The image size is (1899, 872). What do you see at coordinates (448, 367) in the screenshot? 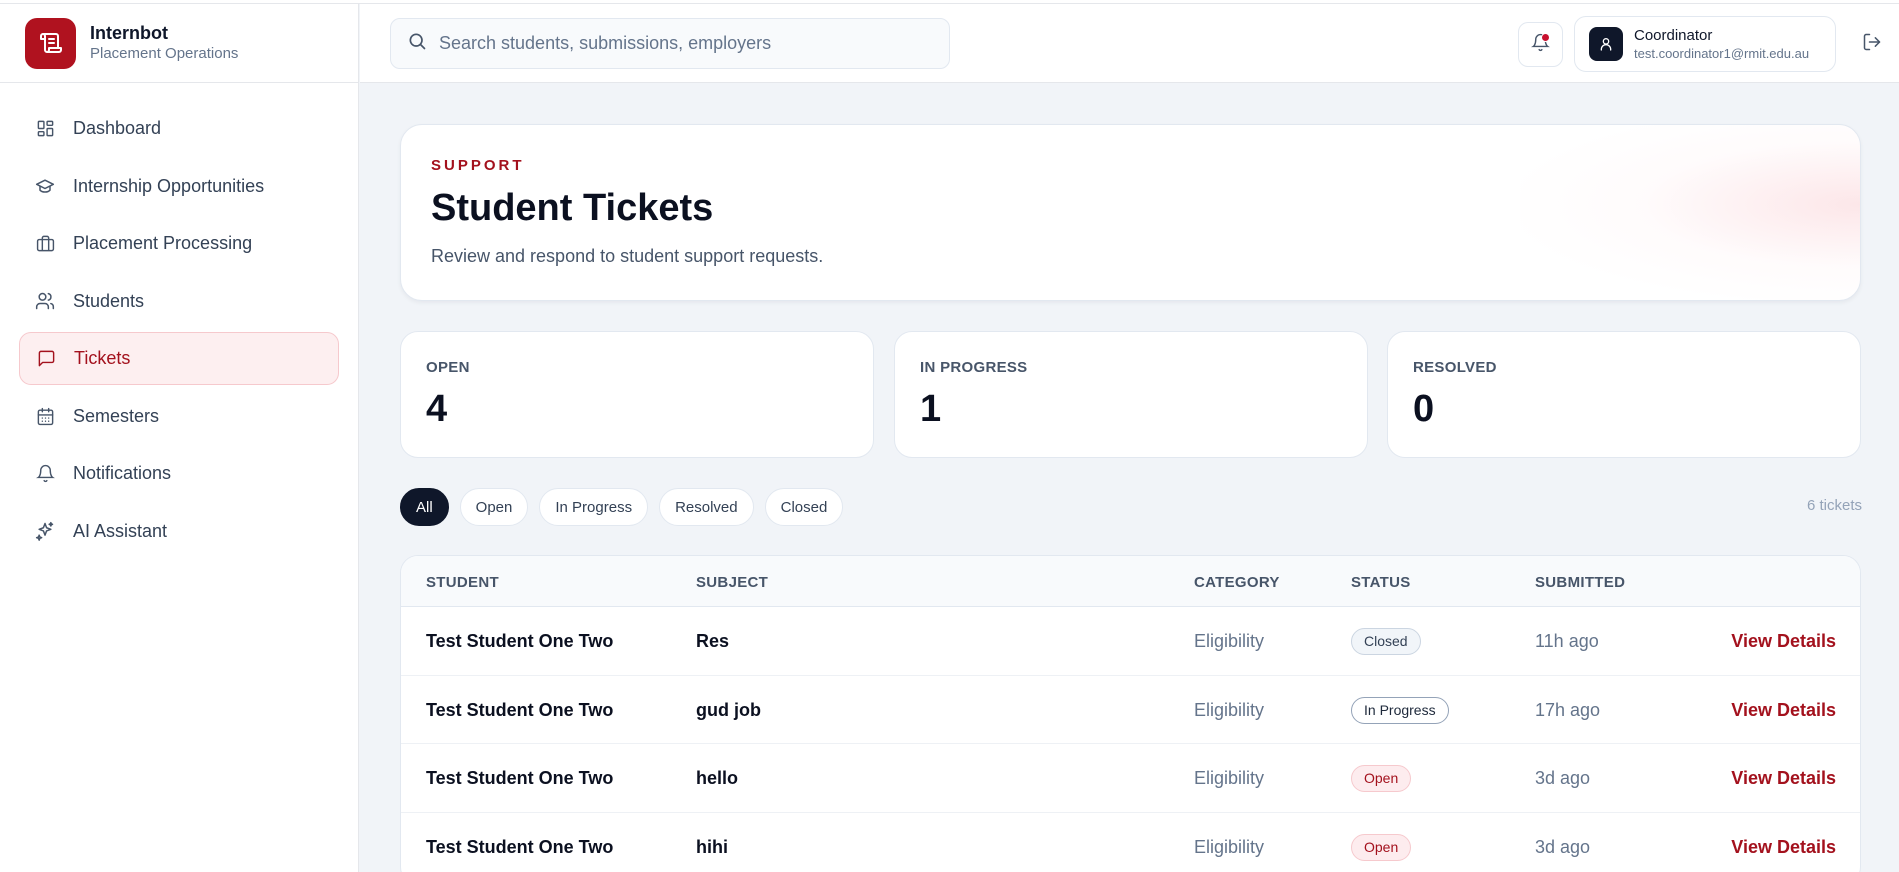
I see `stat-label: OPEN` at bounding box center [448, 367].